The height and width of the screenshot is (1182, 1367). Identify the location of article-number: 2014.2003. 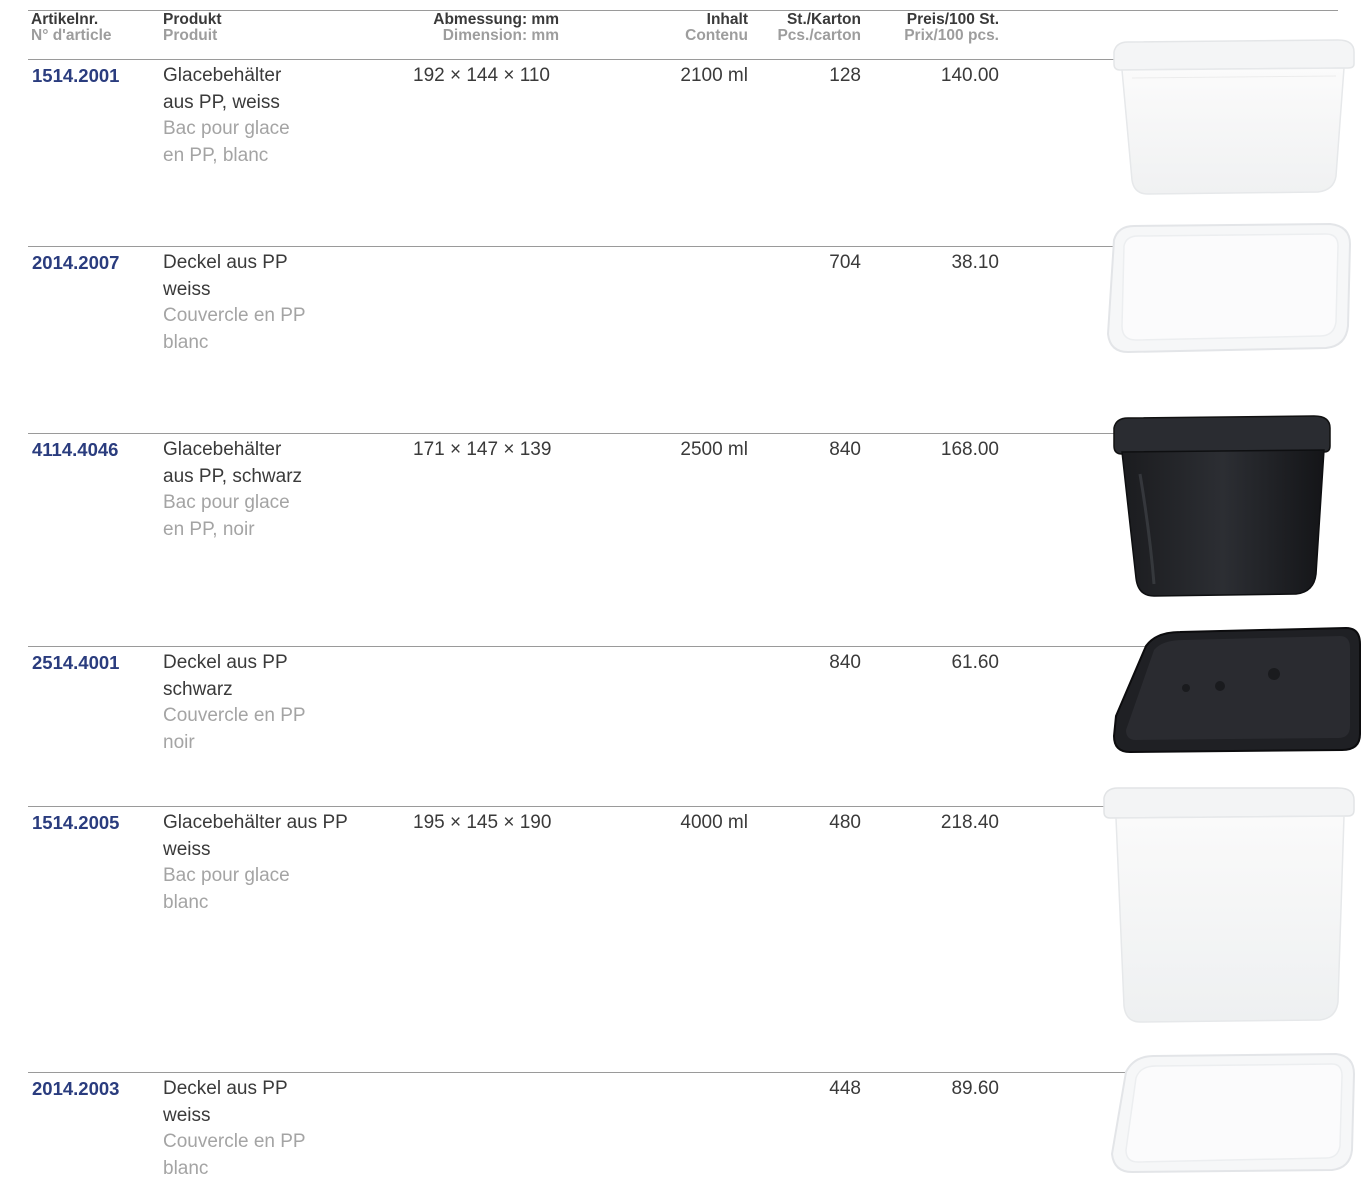
(75, 1089).